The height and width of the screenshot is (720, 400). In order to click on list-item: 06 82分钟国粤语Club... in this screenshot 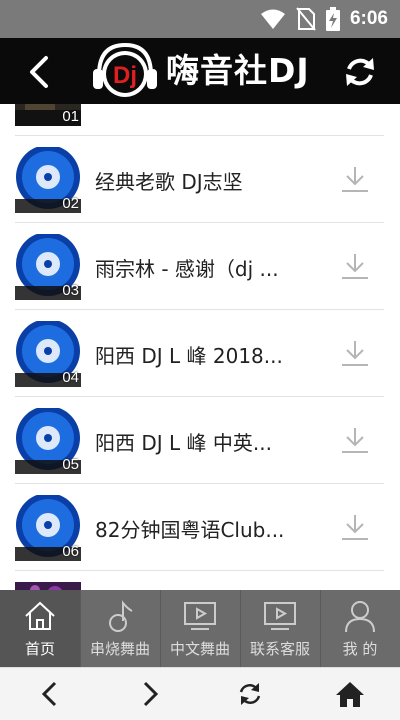, I will do `click(200, 527)`.